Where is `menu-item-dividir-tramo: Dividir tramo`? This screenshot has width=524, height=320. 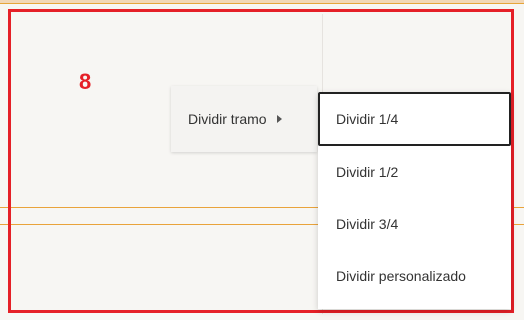
menu-item-dividir-tramo: Dividir tramo is located at coordinates (244, 119).